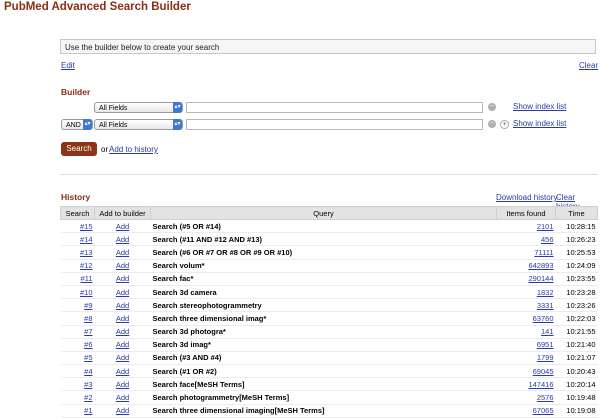 The width and height of the screenshot is (600, 418). I want to click on table-row: #15 Add Search (#5 OR #14) 2101 10:28:15, so click(329, 226).